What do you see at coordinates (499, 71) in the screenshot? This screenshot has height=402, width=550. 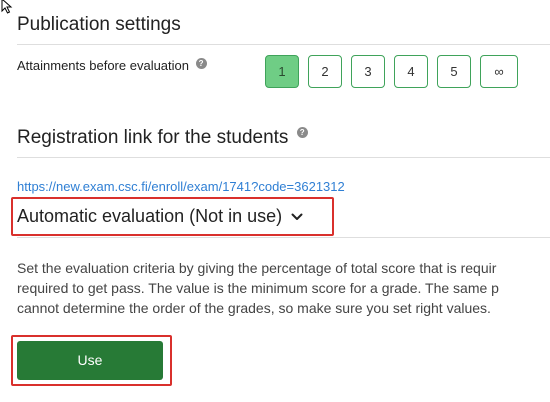 I see `attainment-option-infinite: ∞` at bounding box center [499, 71].